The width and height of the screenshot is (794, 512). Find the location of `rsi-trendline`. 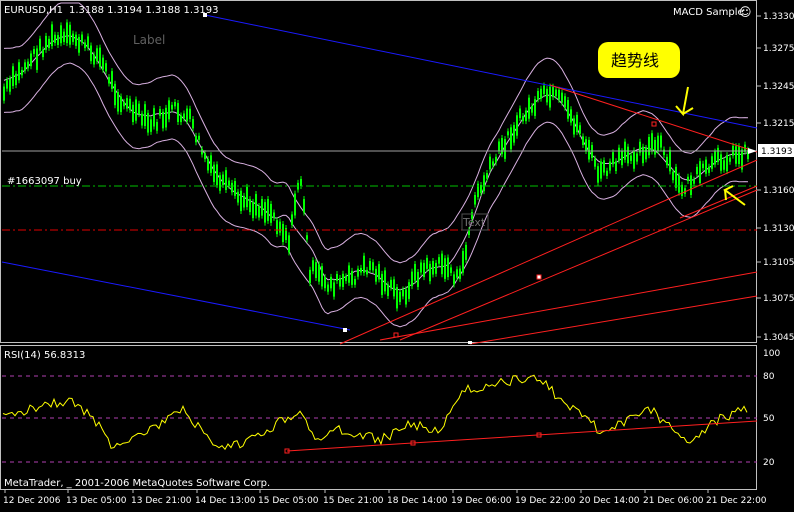

rsi-trendline is located at coordinates (522, 436).